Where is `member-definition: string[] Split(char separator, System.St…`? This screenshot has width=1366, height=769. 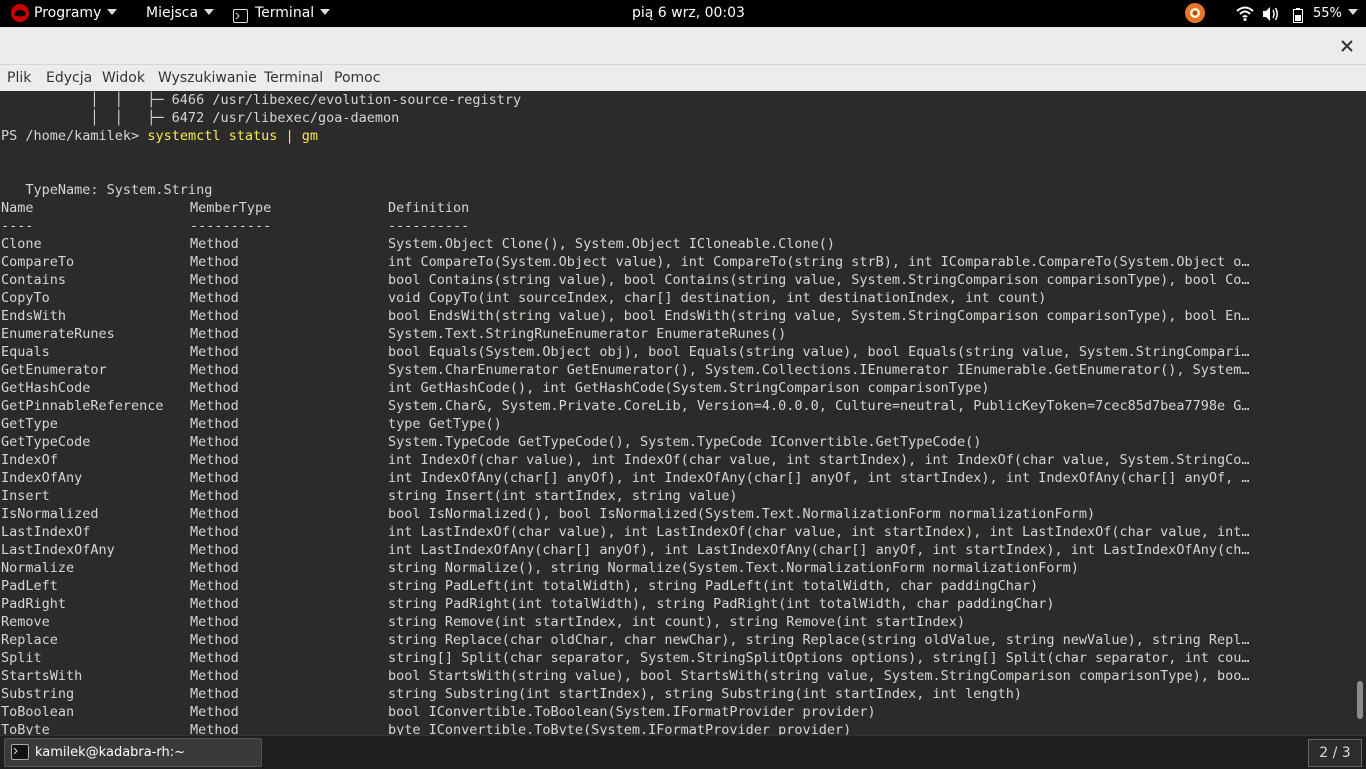 member-definition: string[] Split(char separator, System.St… is located at coordinates (819, 658).